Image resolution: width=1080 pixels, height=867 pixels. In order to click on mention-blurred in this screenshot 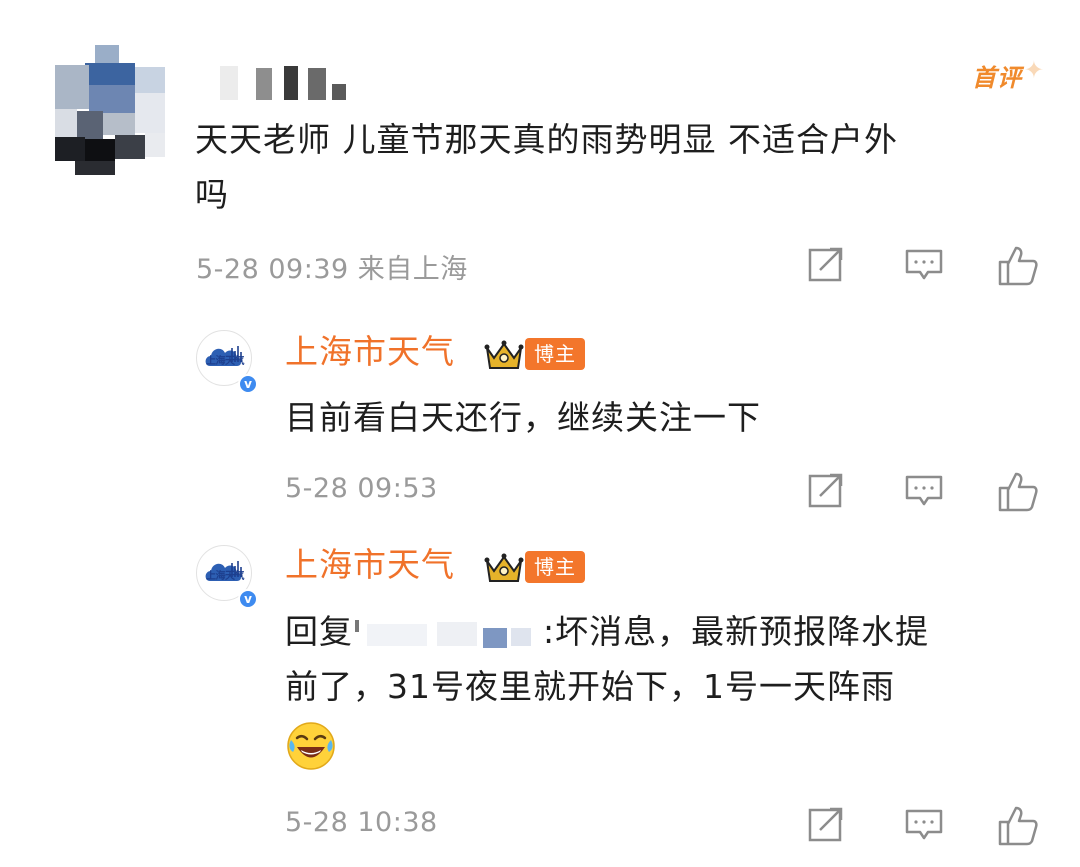, I will do `click(448, 634)`.